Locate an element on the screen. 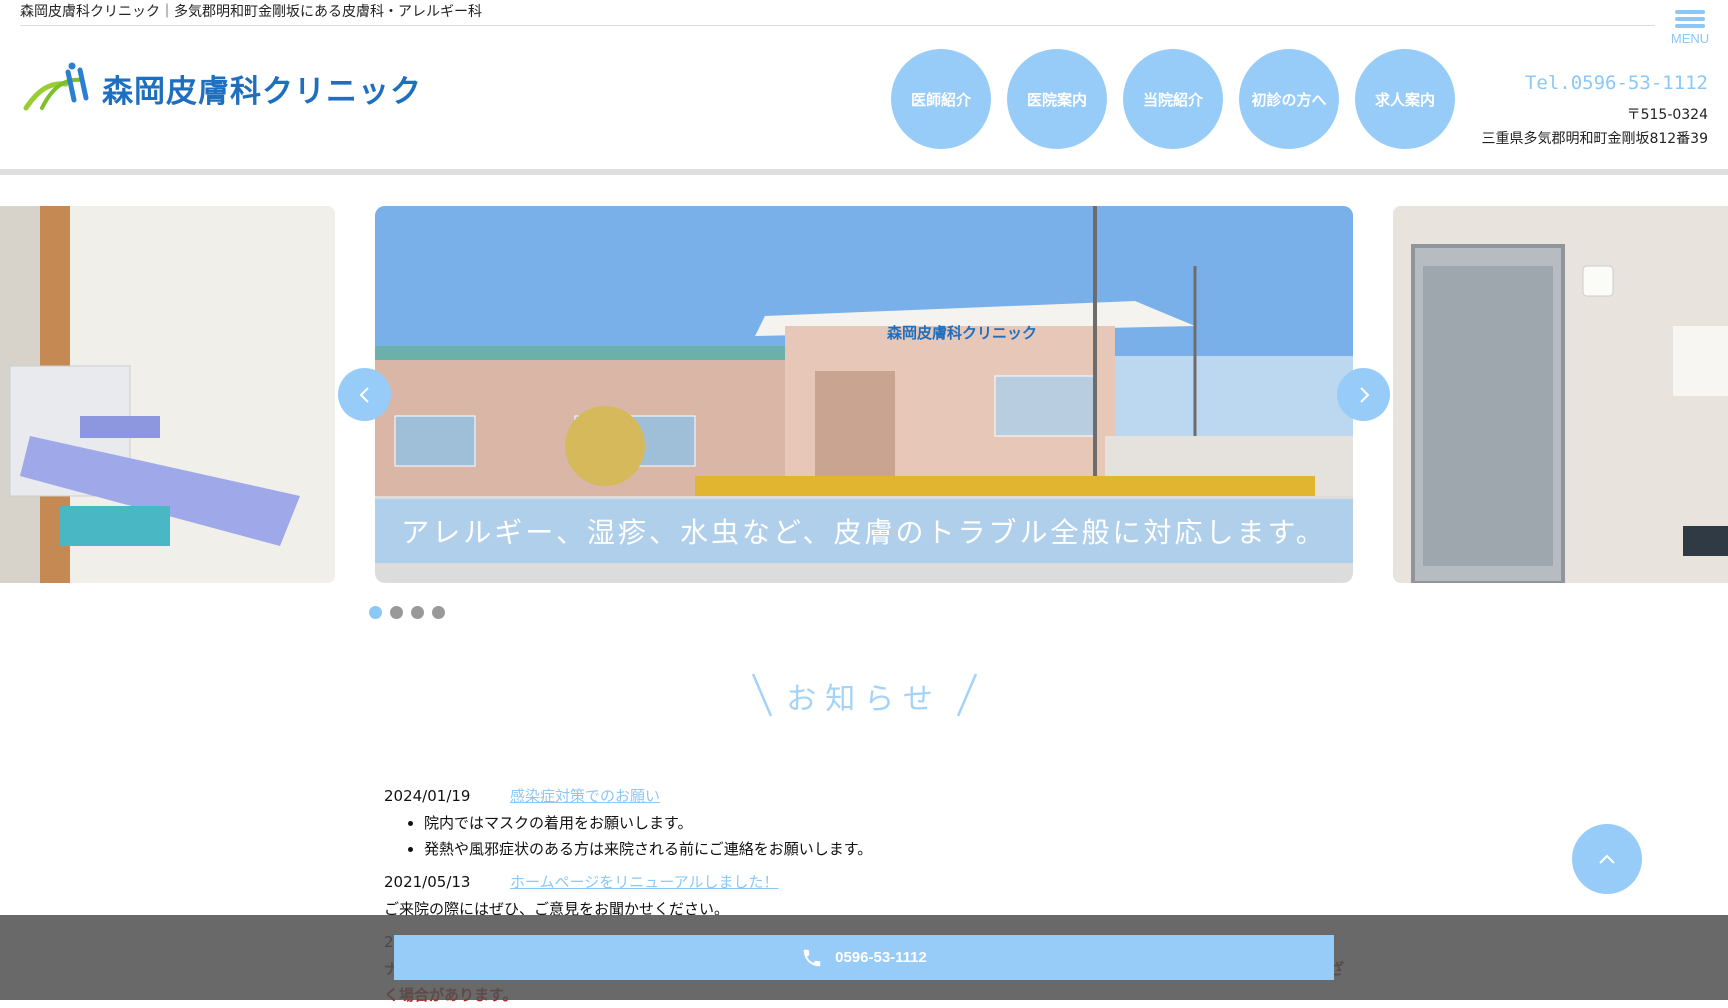 The image size is (1728, 1008). chevron-up-icon is located at coordinates (1607, 859).